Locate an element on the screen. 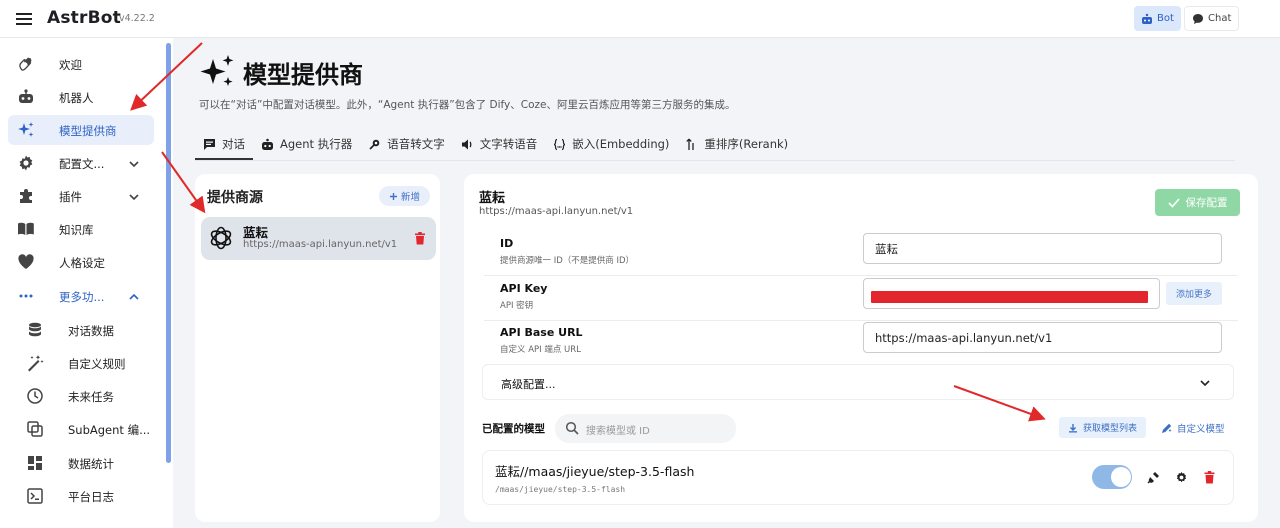  add-more-key-button: 添加更多 is located at coordinates (1194, 293).